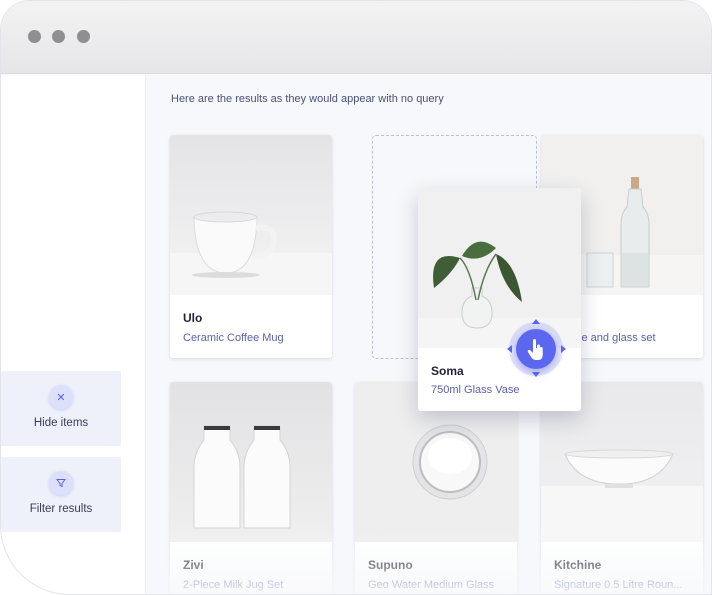 The image size is (712, 595). Describe the element at coordinates (536, 374) in the screenshot. I see `arrow-down-icon` at that location.